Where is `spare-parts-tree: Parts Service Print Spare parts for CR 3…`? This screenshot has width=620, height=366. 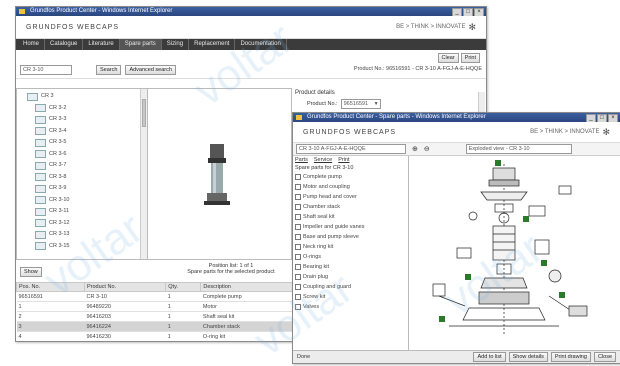
spare-parts-tree: Parts Service Print Spare parts for CR 3… is located at coordinates (351, 253).